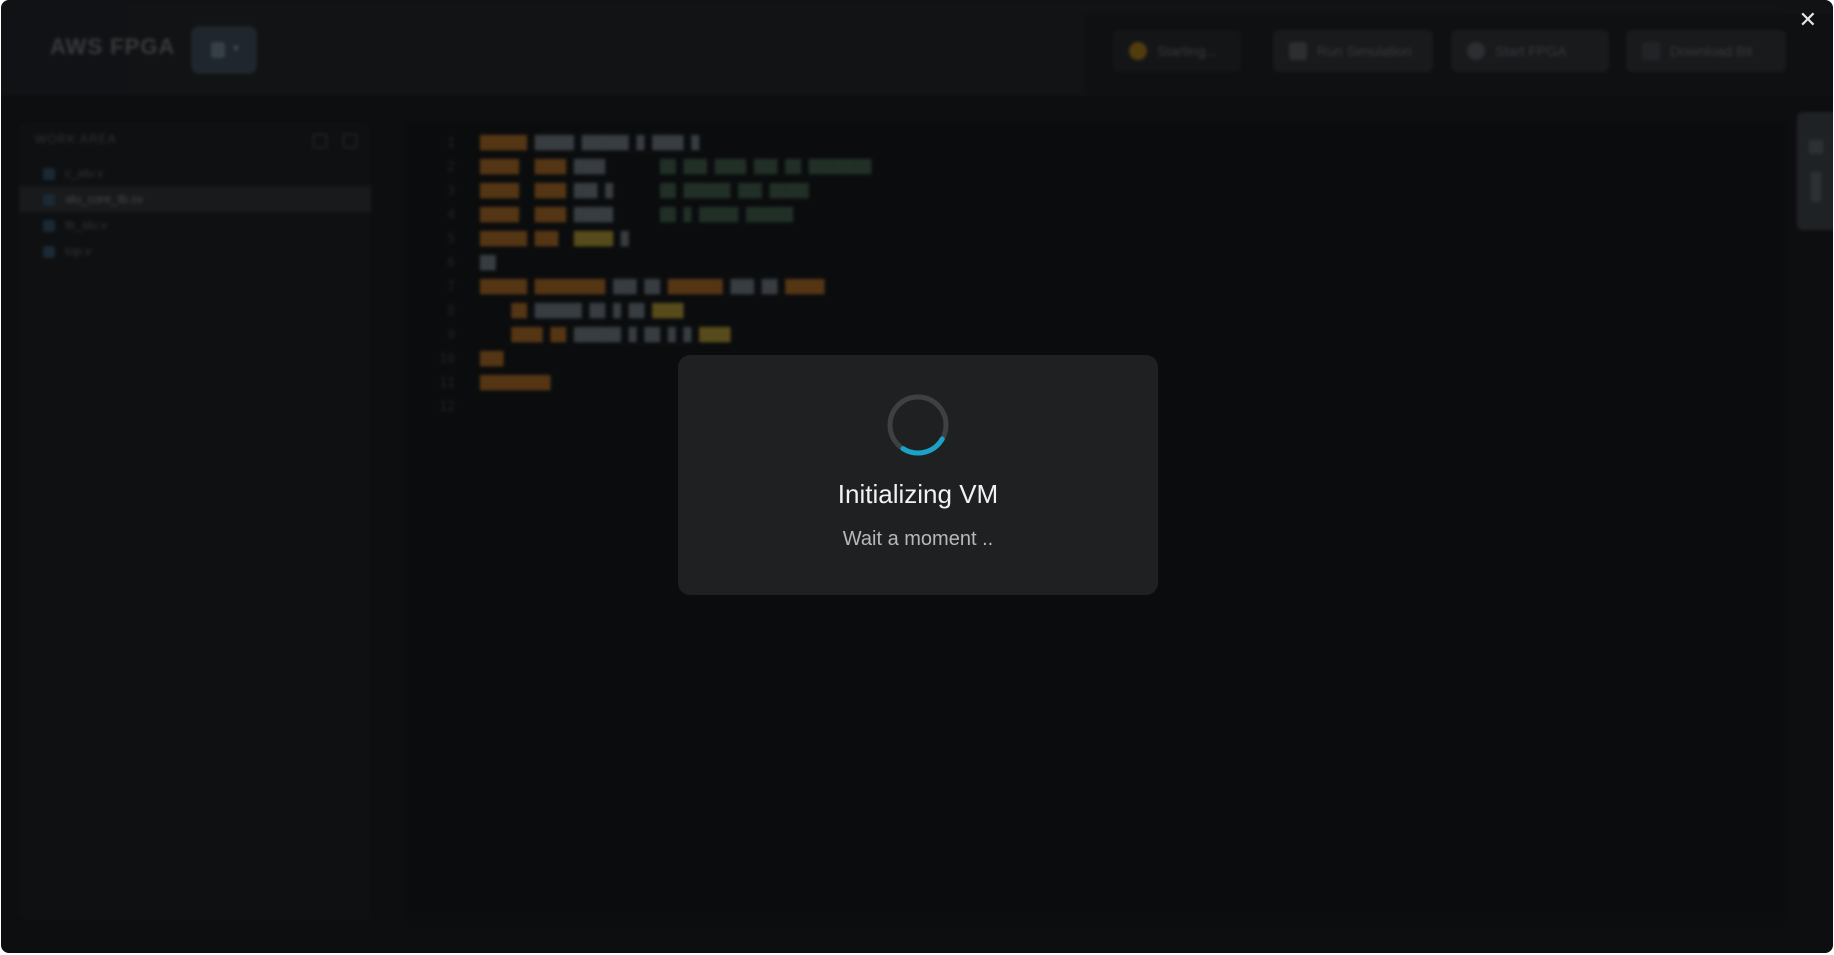 The image size is (1834, 955). Describe the element at coordinates (918, 494) in the screenshot. I see `dialog-title: Initializing VM` at that location.